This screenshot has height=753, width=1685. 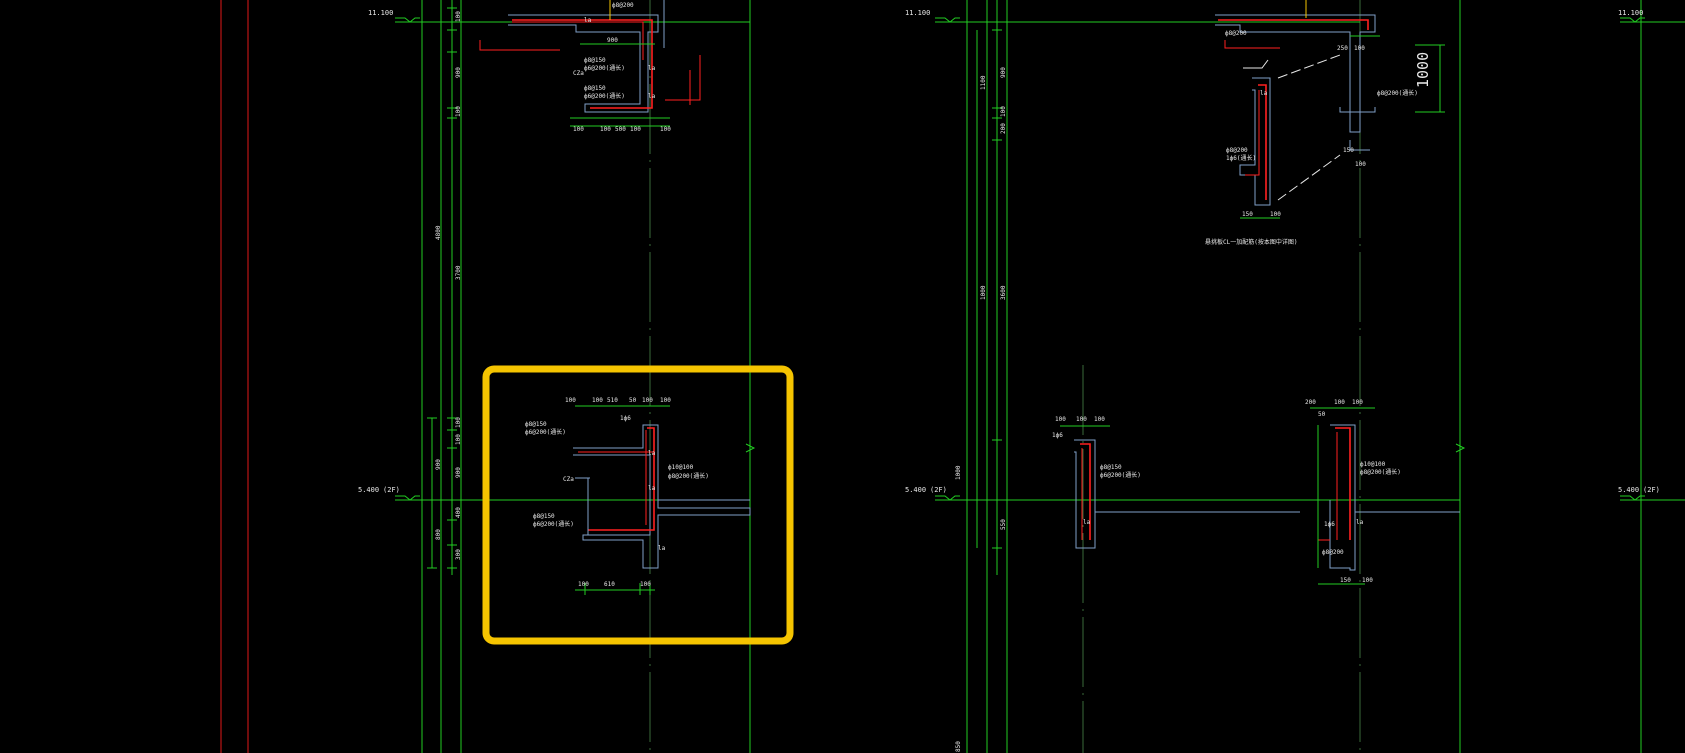 I want to click on detail-a-cz: CZa, so click(x=568, y=479).